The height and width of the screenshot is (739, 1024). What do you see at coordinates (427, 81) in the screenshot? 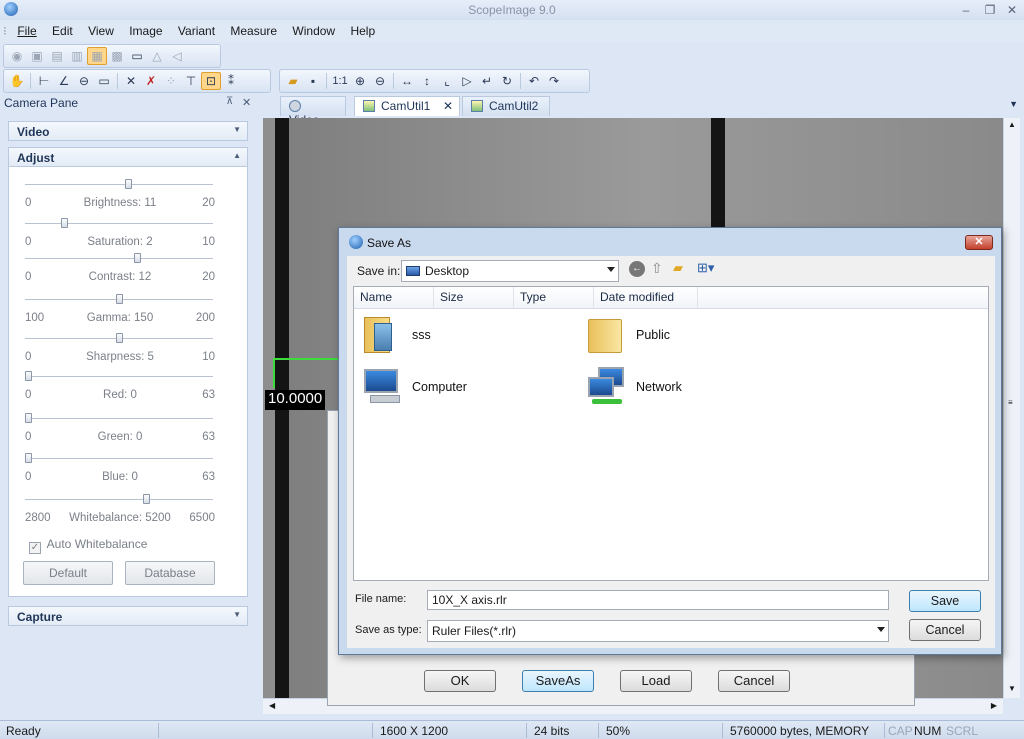
I see `fit-height-icon: ↕` at bounding box center [427, 81].